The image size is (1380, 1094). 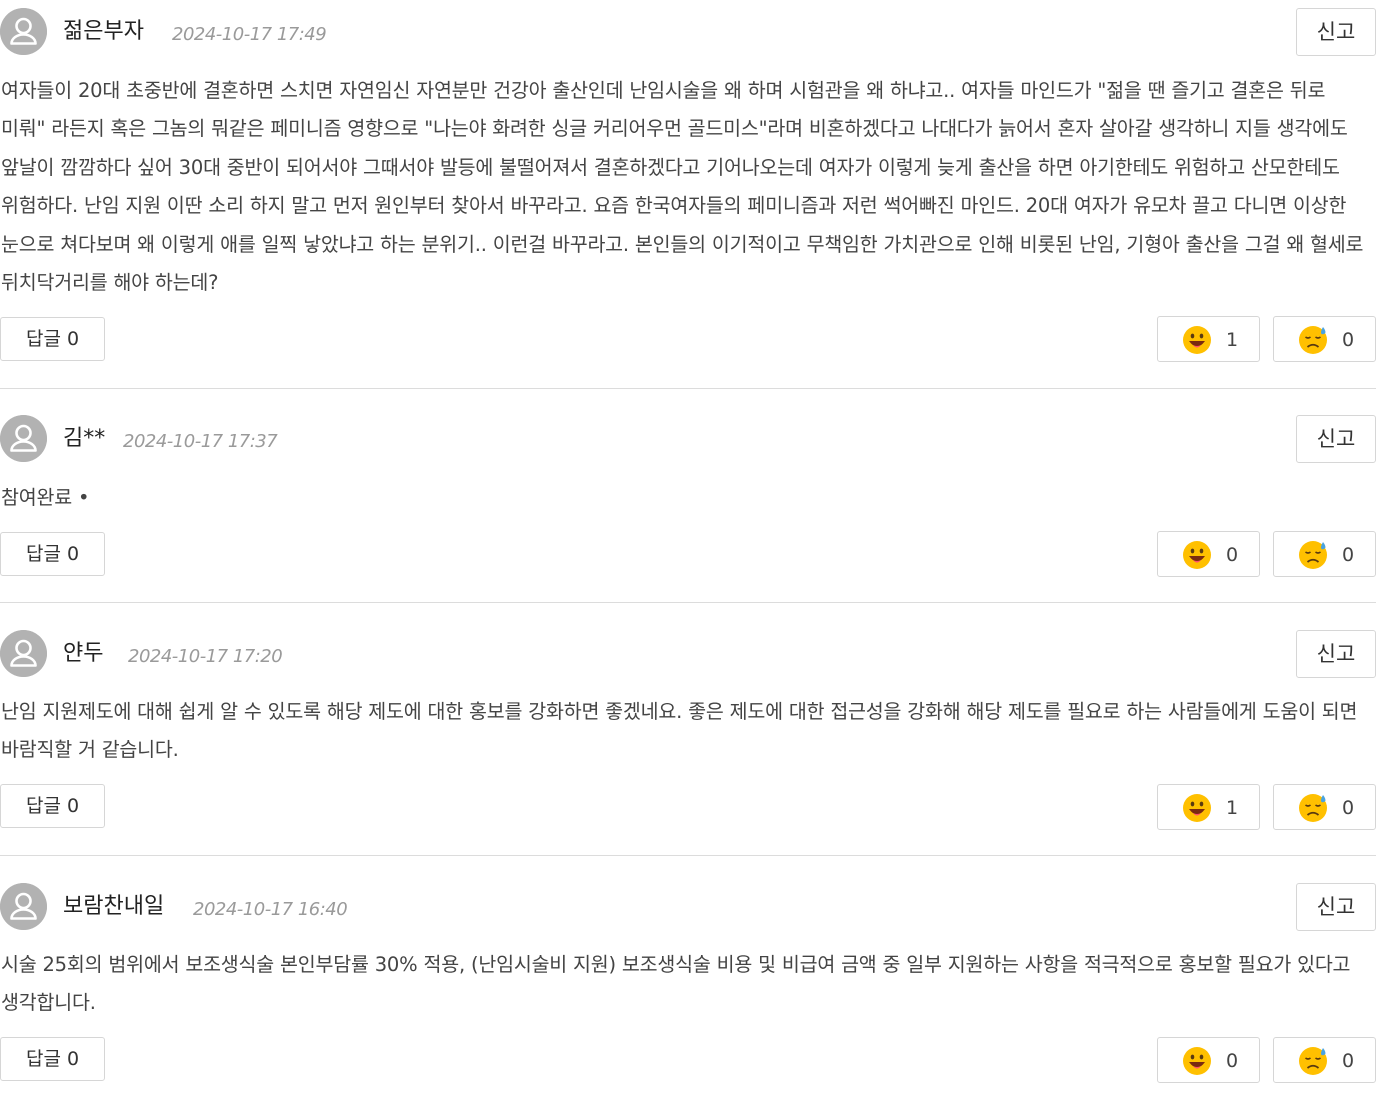 I want to click on comment-author: 젊은부자, so click(x=103, y=32).